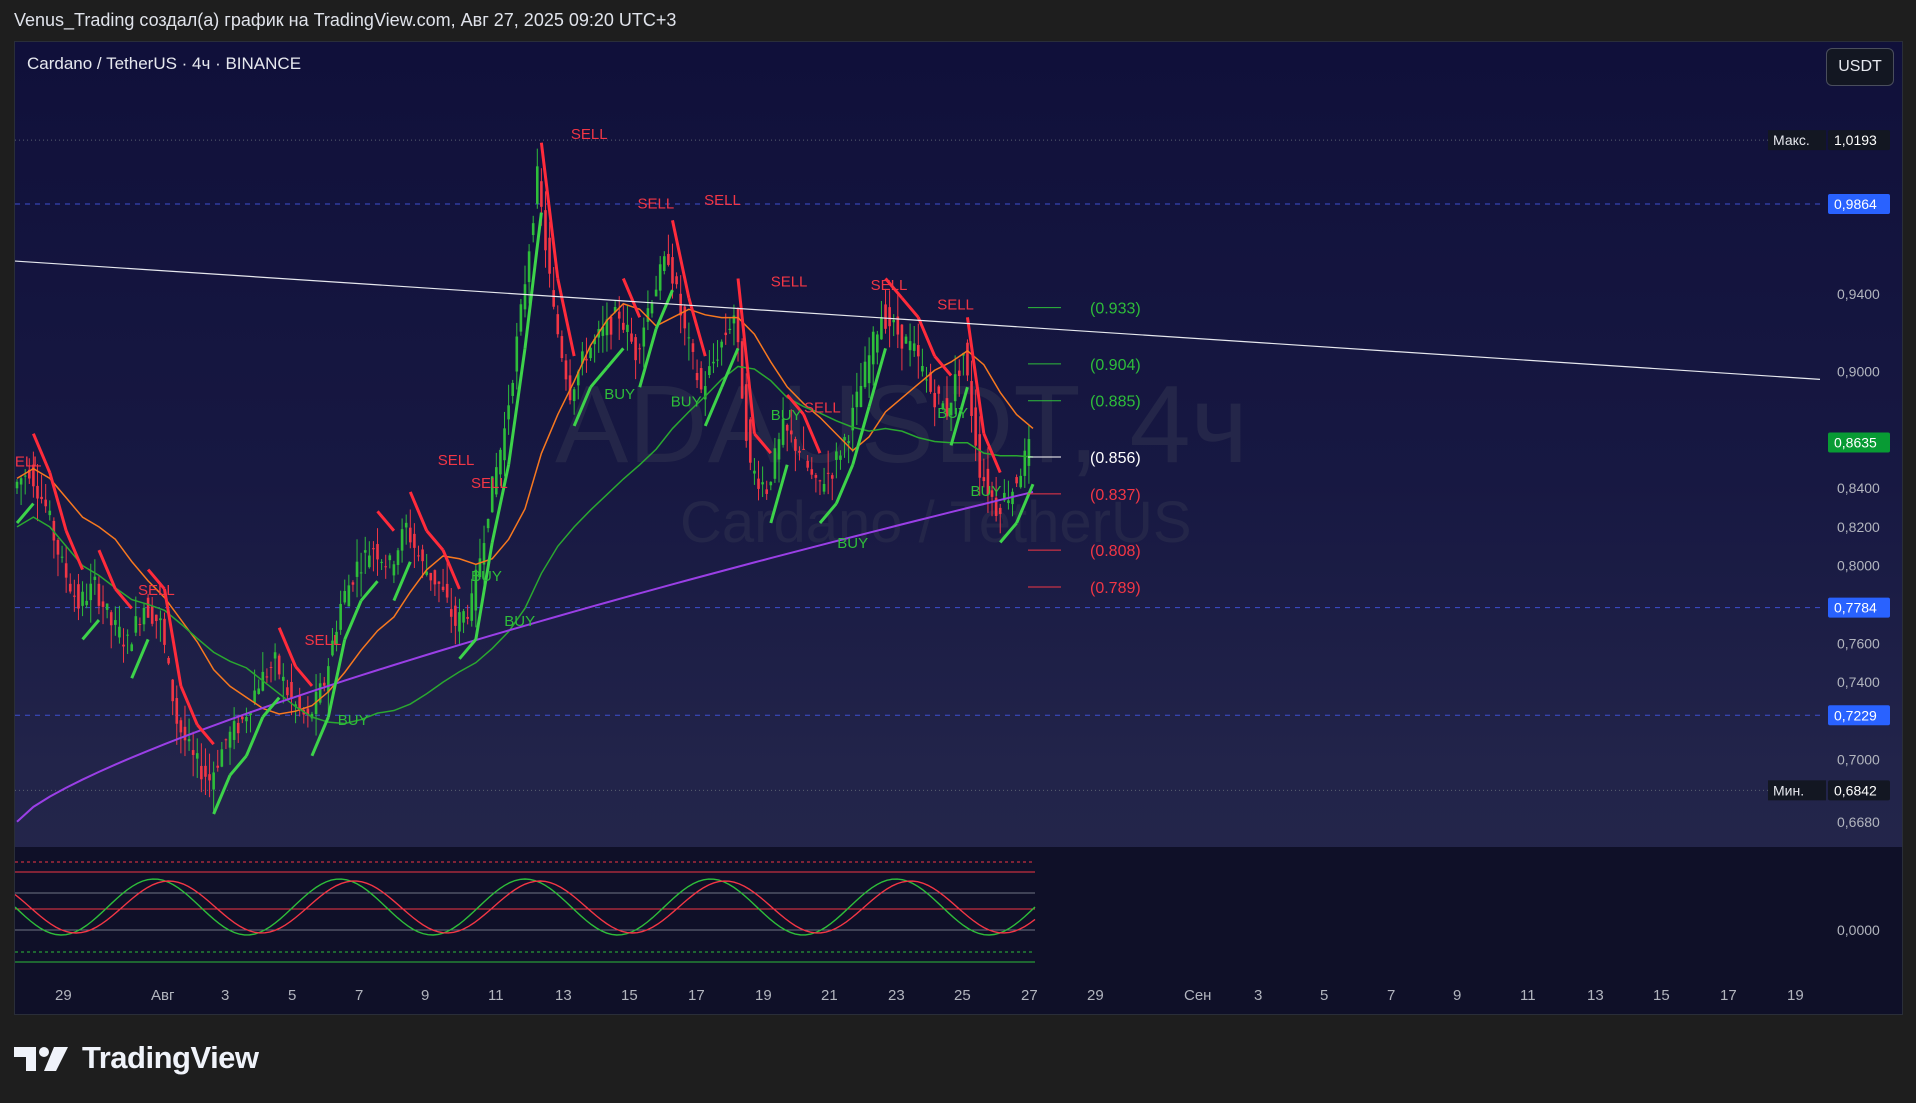 The height and width of the screenshot is (1103, 1916). Describe the element at coordinates (1858, 760) in the screenshot. I see `y-axis-tick-label: 0,7000` at that location.